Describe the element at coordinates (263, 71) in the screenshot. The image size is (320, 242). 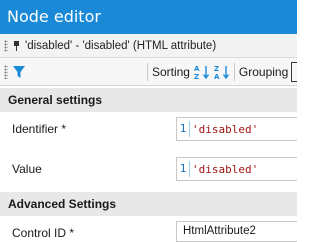
I see `grouping-label: Grouping` at that location.